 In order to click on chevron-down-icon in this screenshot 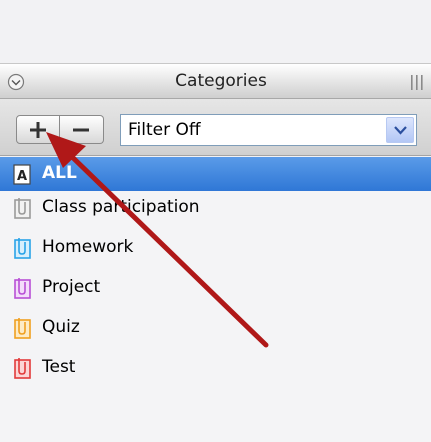, I will do `click(400, 130)`.